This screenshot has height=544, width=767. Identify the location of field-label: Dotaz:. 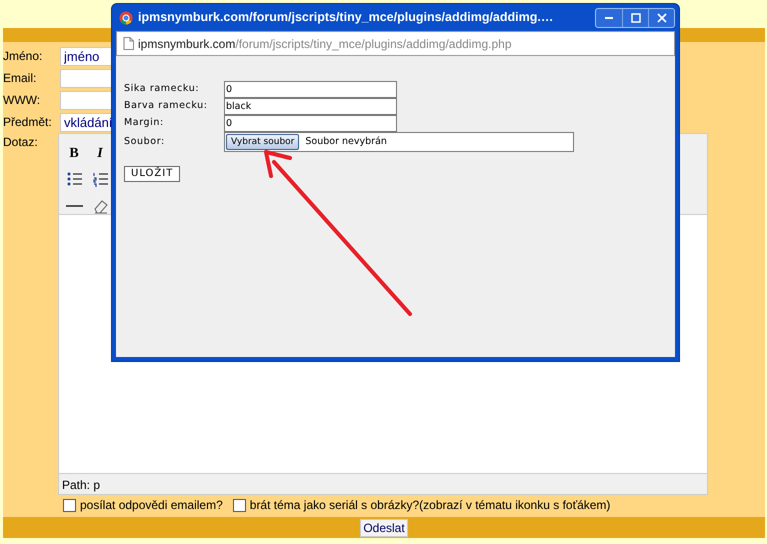
(21, 142).